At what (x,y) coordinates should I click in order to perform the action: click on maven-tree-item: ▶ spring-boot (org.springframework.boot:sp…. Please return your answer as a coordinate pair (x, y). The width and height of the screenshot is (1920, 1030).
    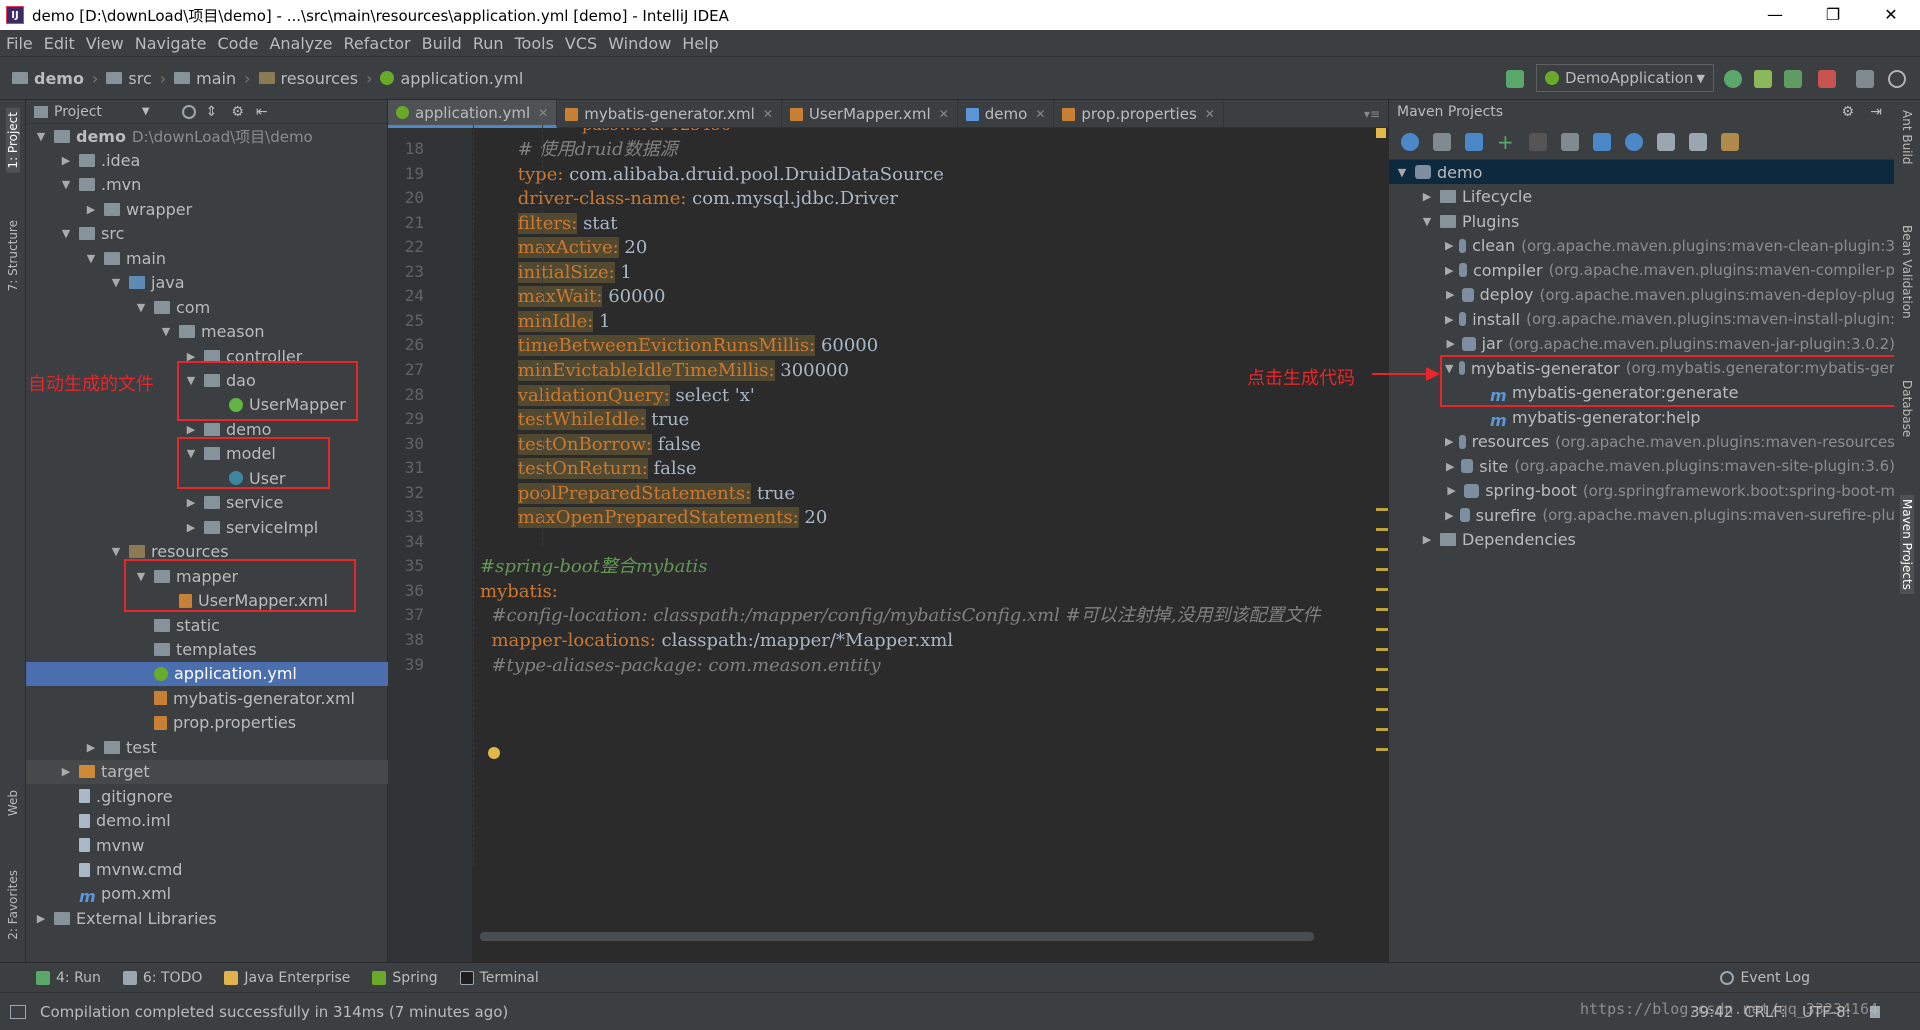
    Looking at the image, I should click on (1642, 491).